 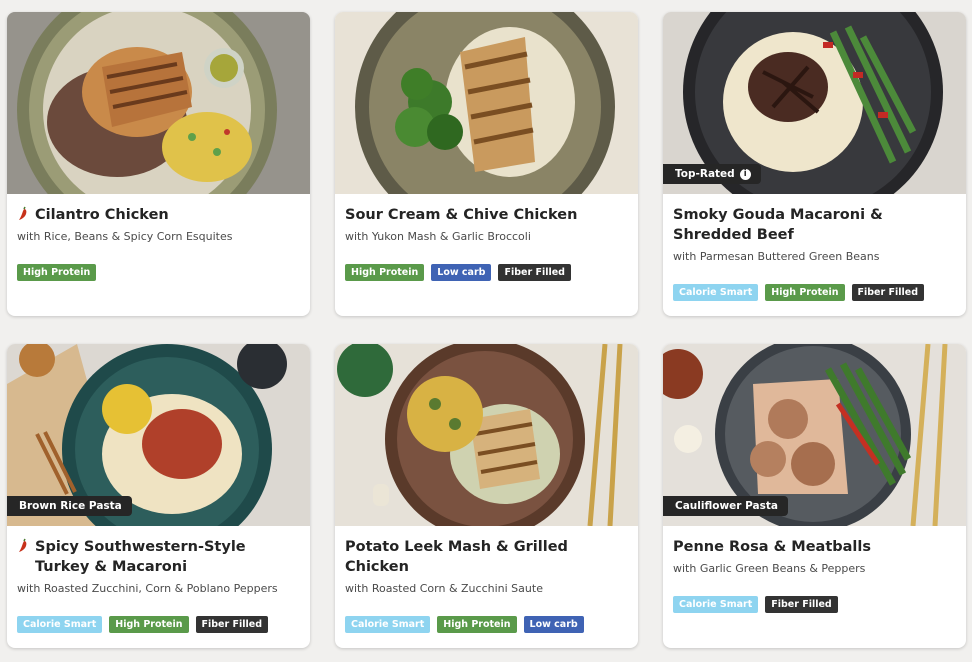 What do you see at coordinates (814, 435) in the screenshot?
I see `meal-photo: Cauliflower Pasta` at bounding box center [814, 435].